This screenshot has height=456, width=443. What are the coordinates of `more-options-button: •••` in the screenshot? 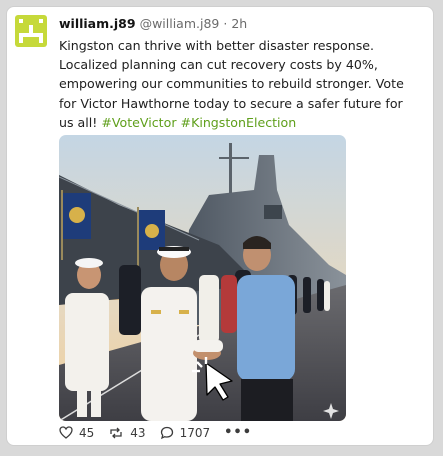 It's located at (238, 432).